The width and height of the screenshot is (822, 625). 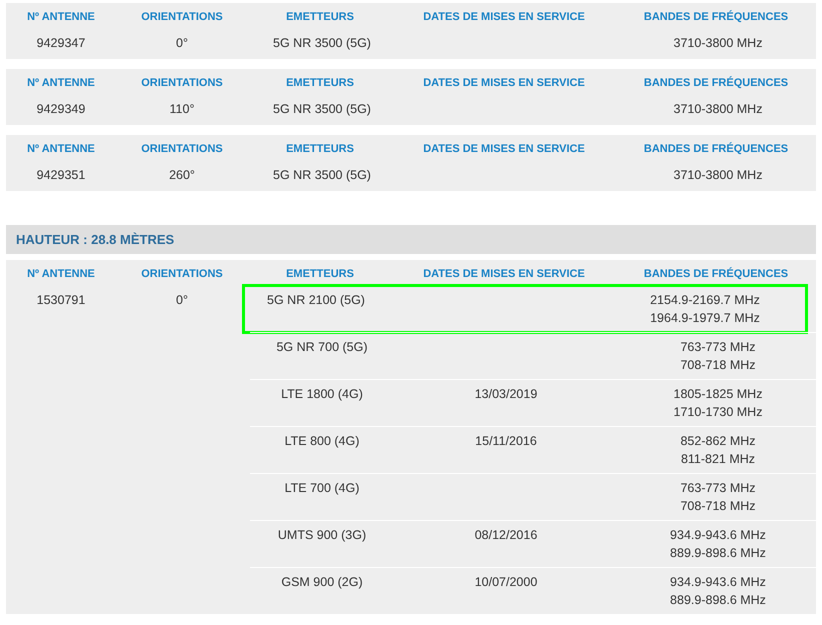 What do you see at coordinates (718, 459) in the screenshot?
I see `table-cell-text: 811-821 MHz` at bounding box center [718, 459].